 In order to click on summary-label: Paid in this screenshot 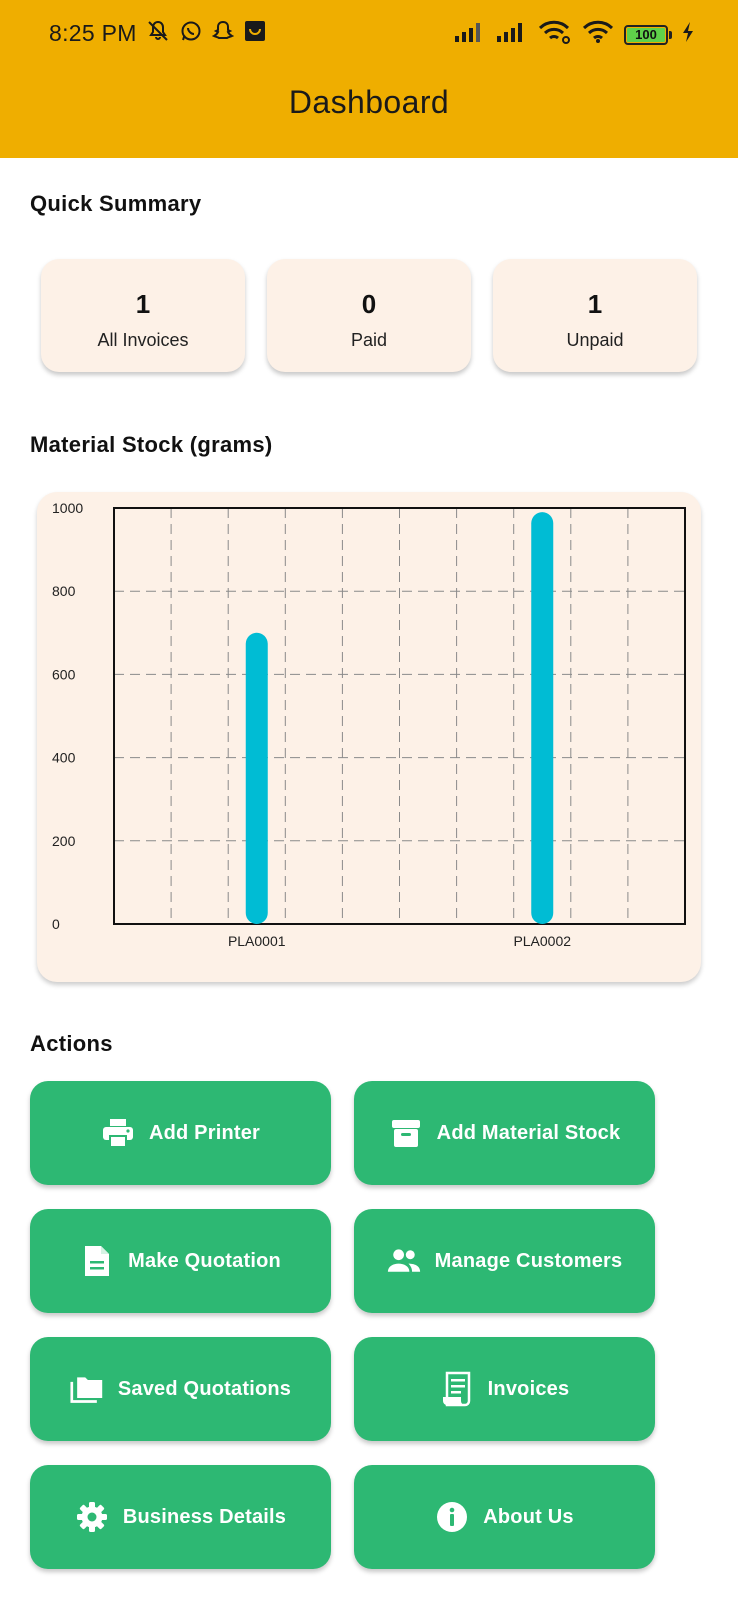, I will do `click(369, 340)`.